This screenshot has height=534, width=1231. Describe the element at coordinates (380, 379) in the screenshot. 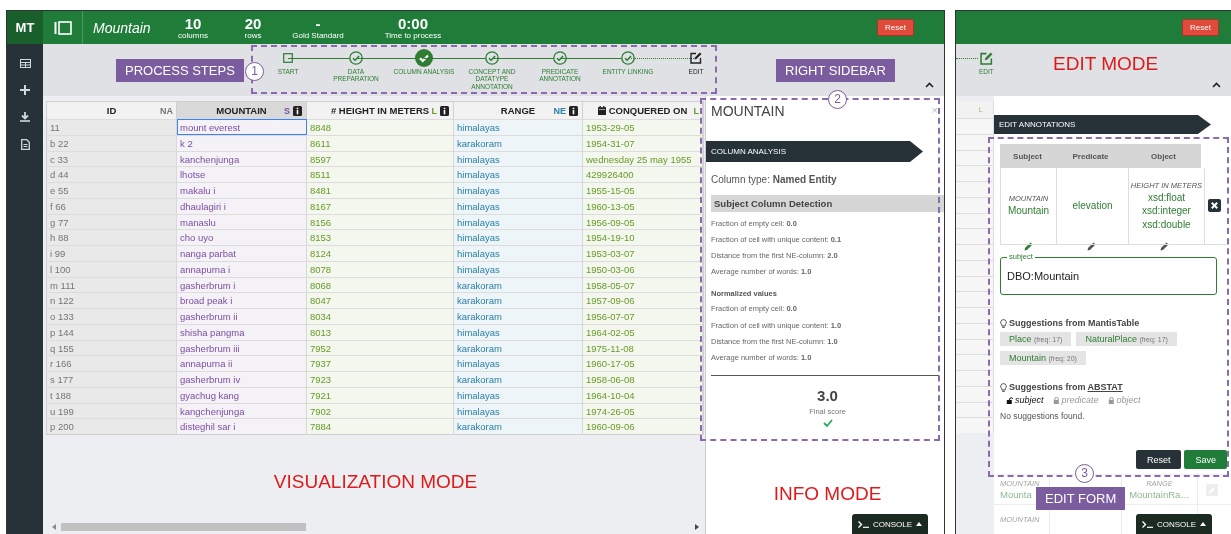

I see `table-cell: 7923` at that location.